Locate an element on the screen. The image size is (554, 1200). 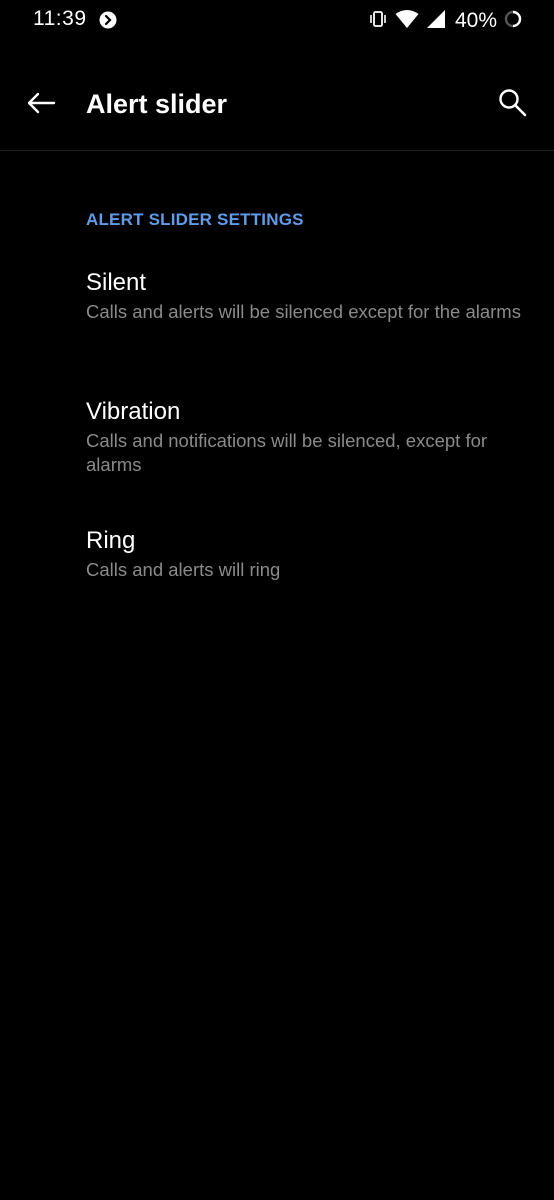
search-icon is located at coordinates (513, 105).